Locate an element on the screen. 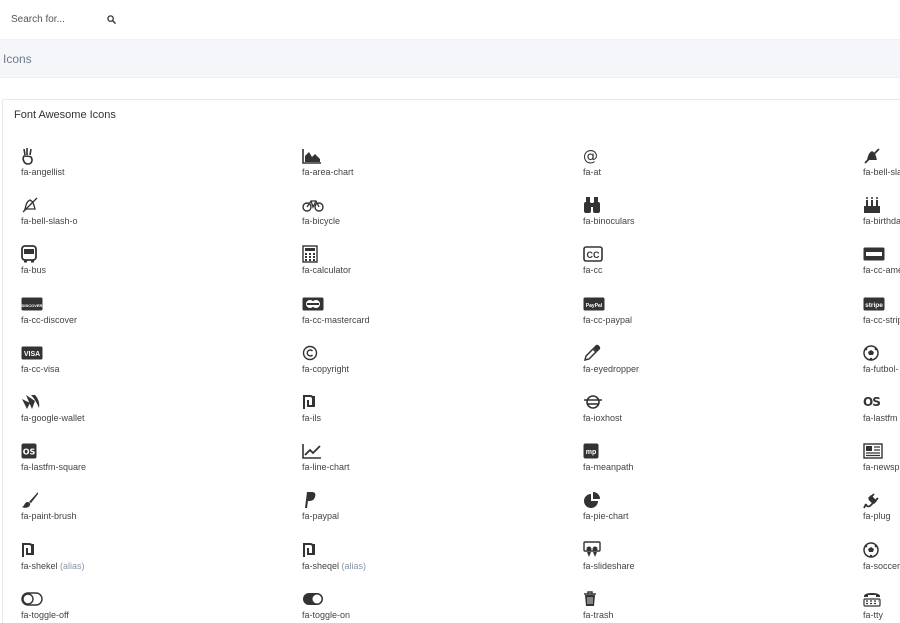 This screenshot has height=623, width=900. icon-label: fa-tty is located at coordinates (873, 615).